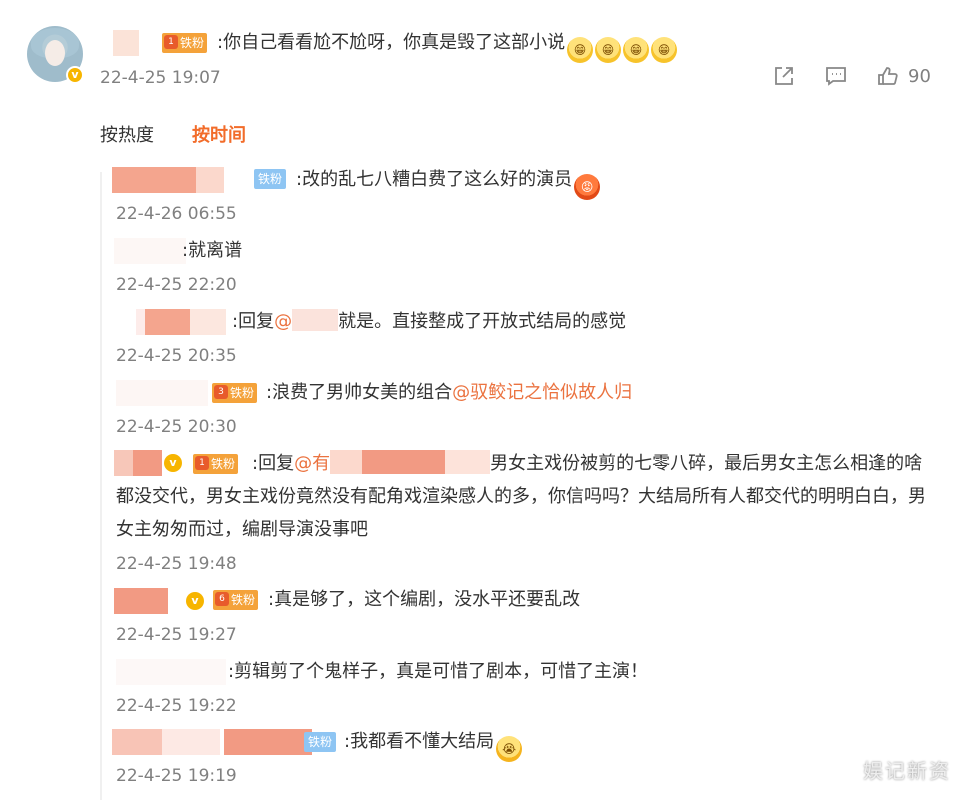  I want to click on reply-time: 22-4-25 19:48, so click(176, 564).